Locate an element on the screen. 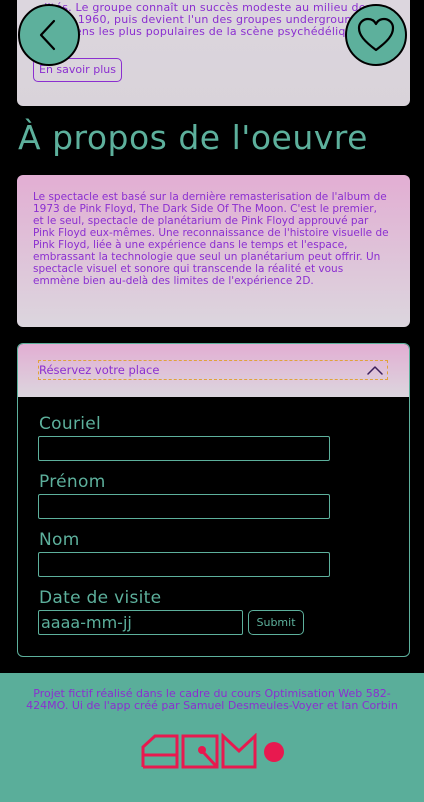  lastname-label: Nom is located at coordinates (59, 540).